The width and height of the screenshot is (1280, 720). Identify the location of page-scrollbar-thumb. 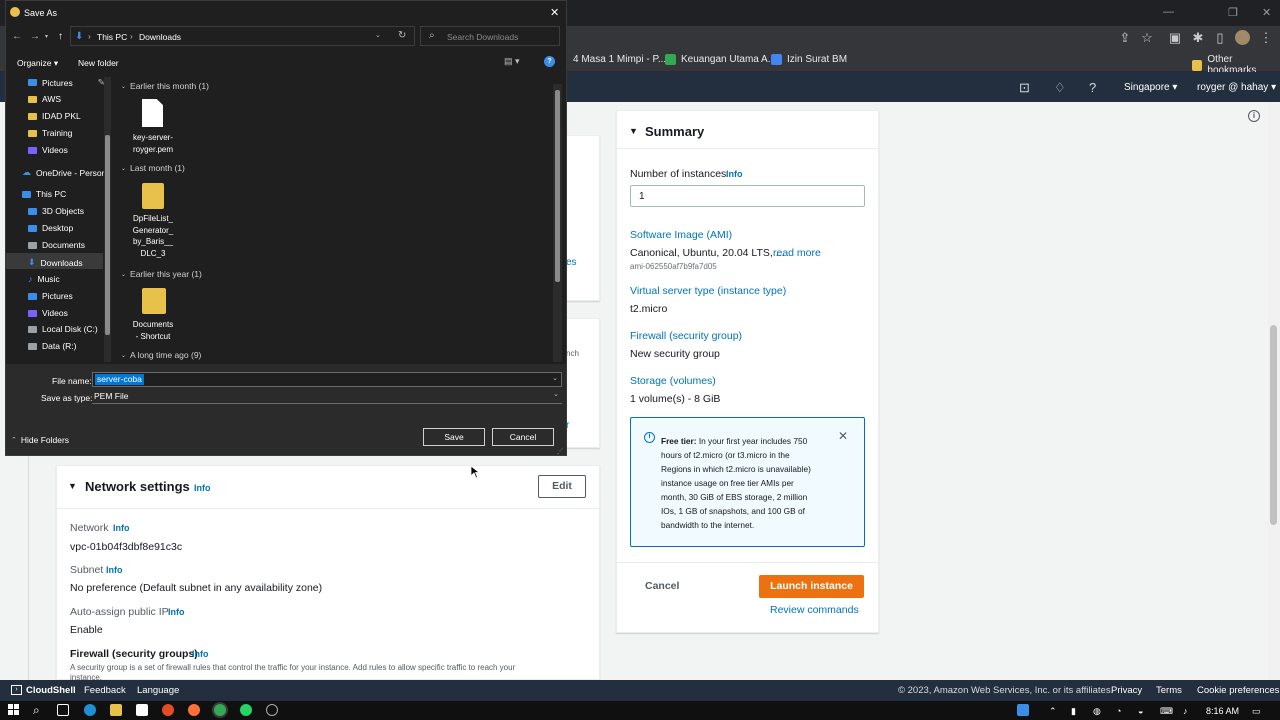
(1273, 425).